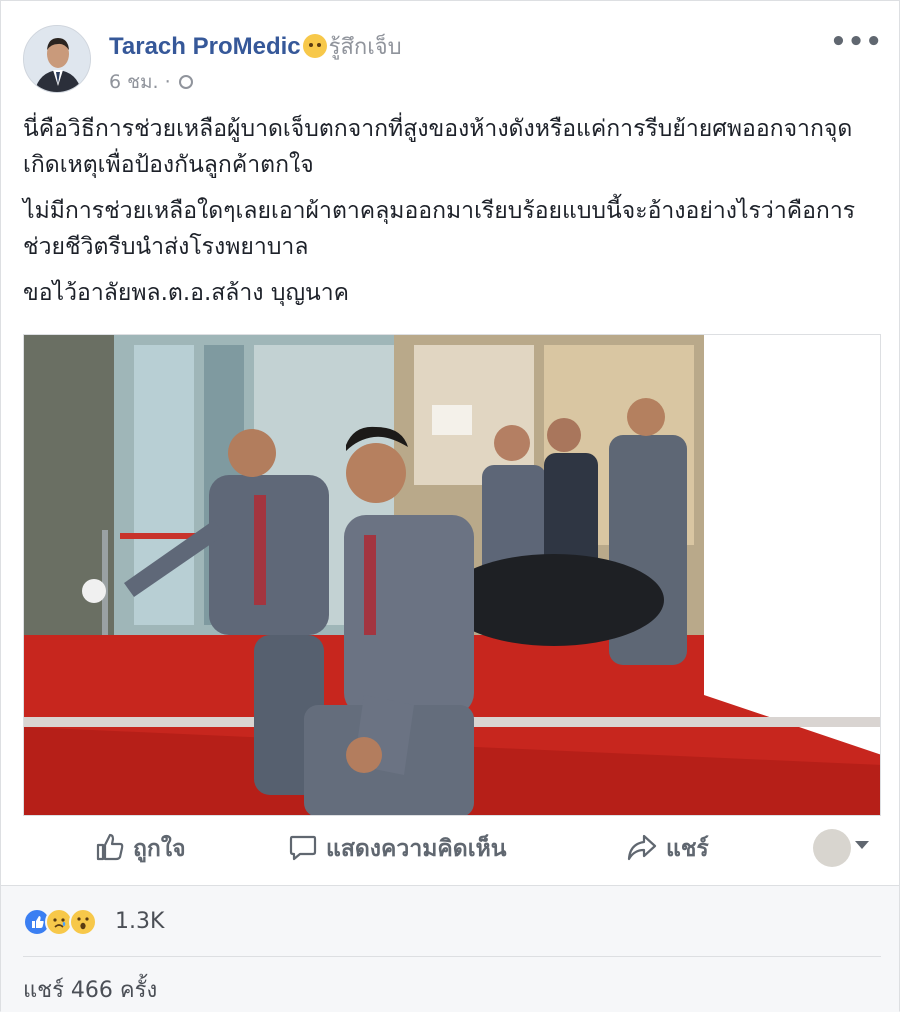 The height and width of the screenshot is (1012, 900). Describe the element at coordinates (110, 847) in the screenshot. I see `like-icon` at that location.